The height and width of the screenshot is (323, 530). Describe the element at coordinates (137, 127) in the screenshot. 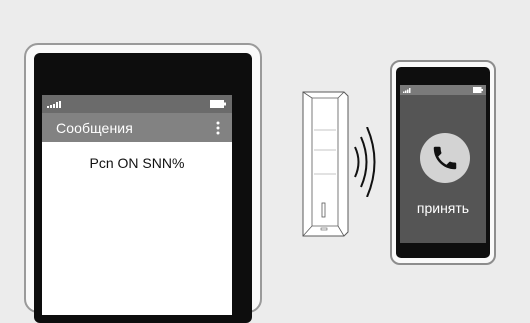

I see `app-bar: Сообщения` at that location.